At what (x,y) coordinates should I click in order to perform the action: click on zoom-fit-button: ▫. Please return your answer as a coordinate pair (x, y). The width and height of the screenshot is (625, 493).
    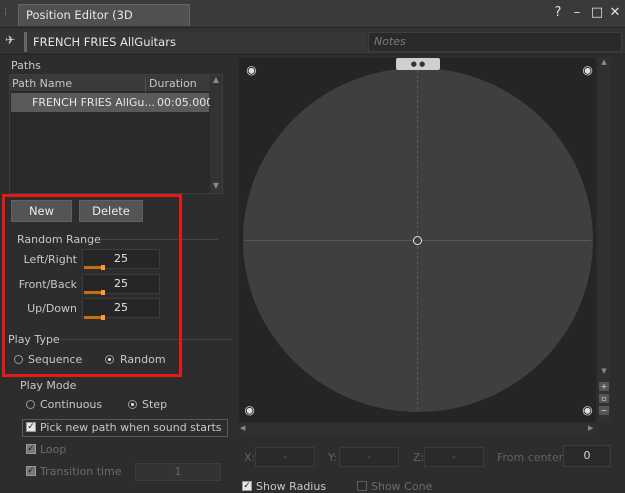
    Looking at the image, I should click on (604, 398).